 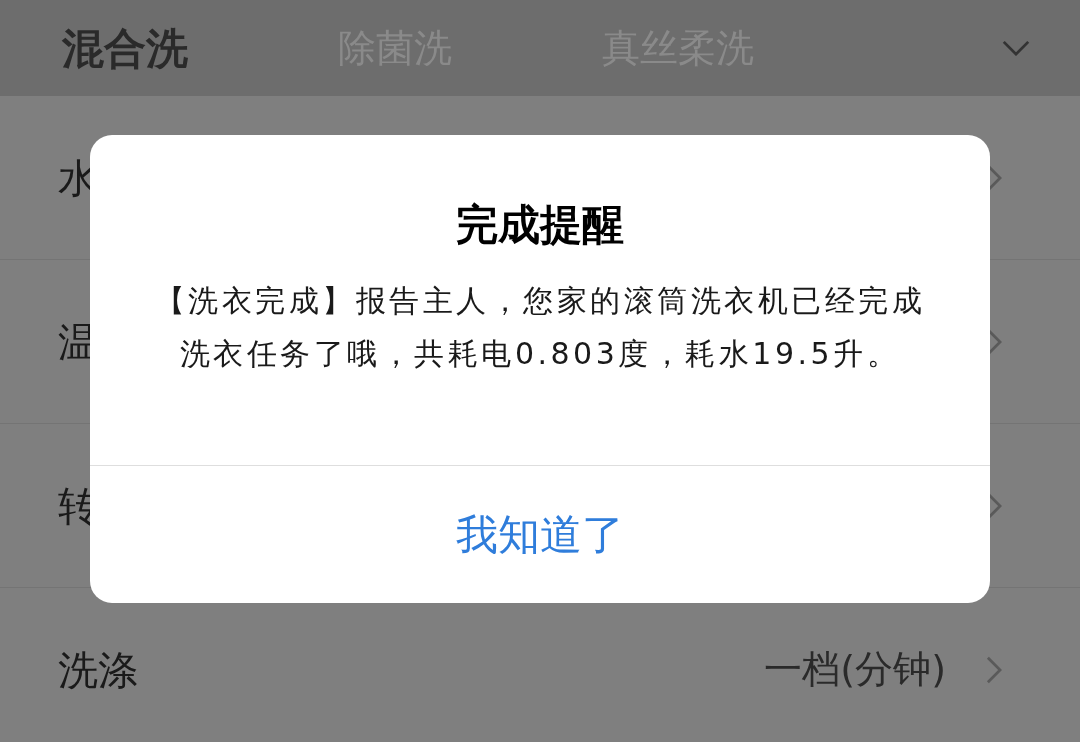 What do you see at coordinates (125, 48) in the screenshot?
I see `tab: 混合洗` at bounding box center [125, 48].